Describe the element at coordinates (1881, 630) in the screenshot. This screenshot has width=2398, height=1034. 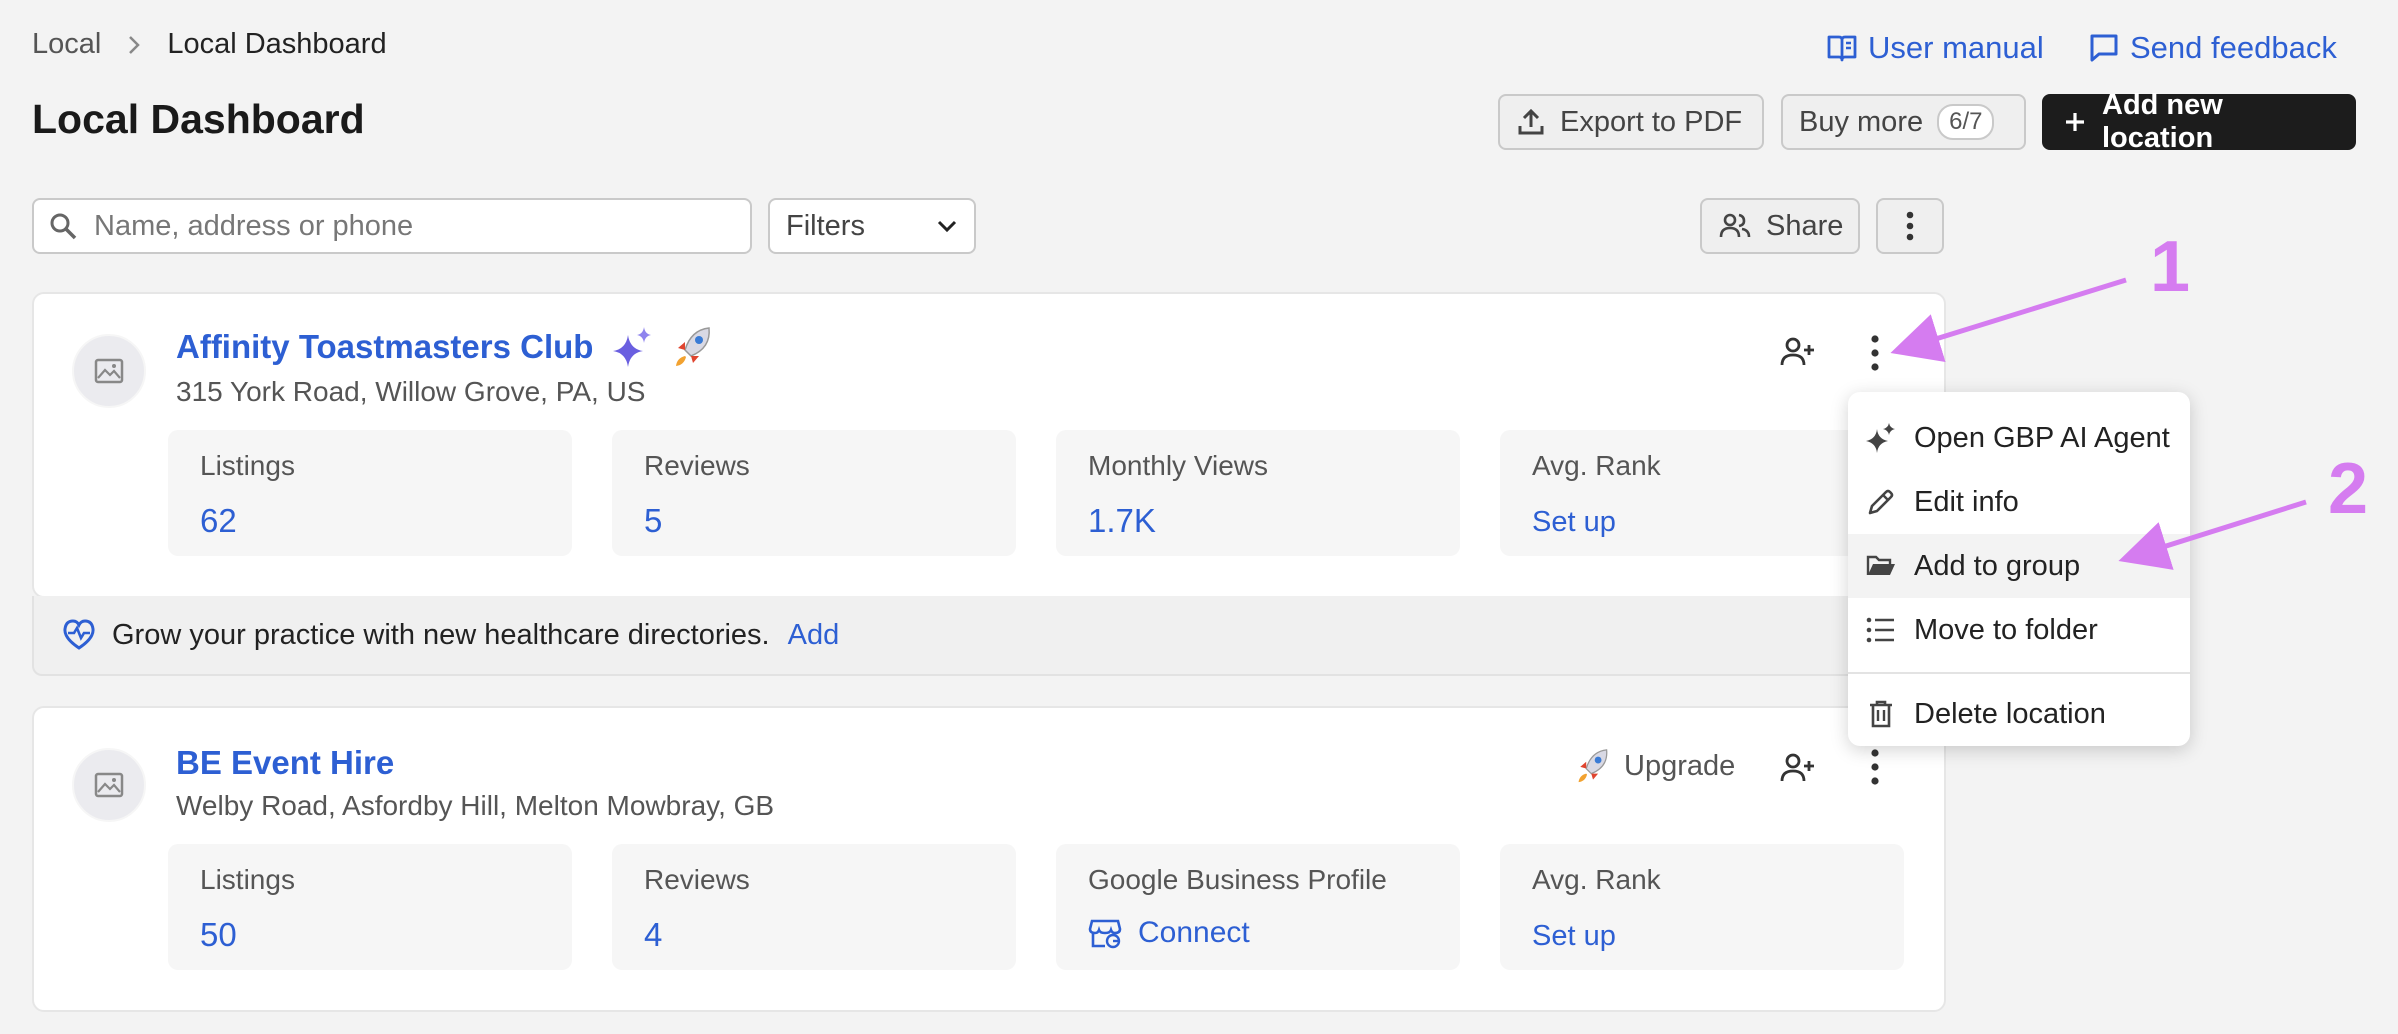
I see `list-icon` at that location.